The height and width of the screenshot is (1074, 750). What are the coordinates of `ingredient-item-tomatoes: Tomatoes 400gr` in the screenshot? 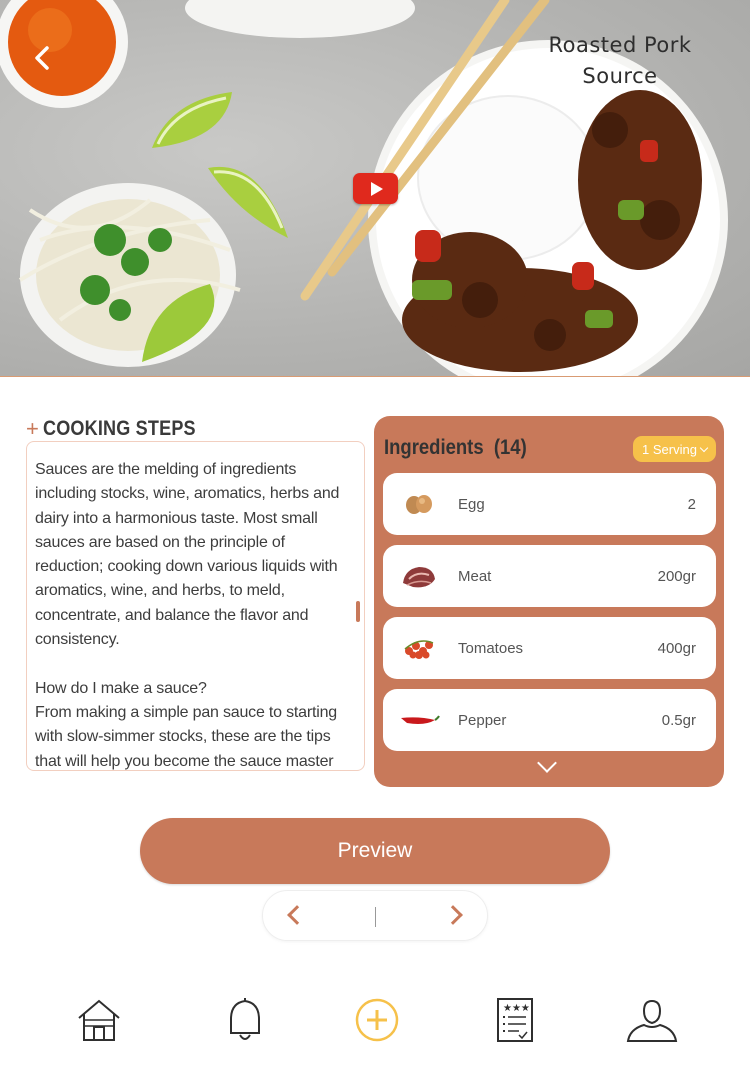 It's located at (549, 648).